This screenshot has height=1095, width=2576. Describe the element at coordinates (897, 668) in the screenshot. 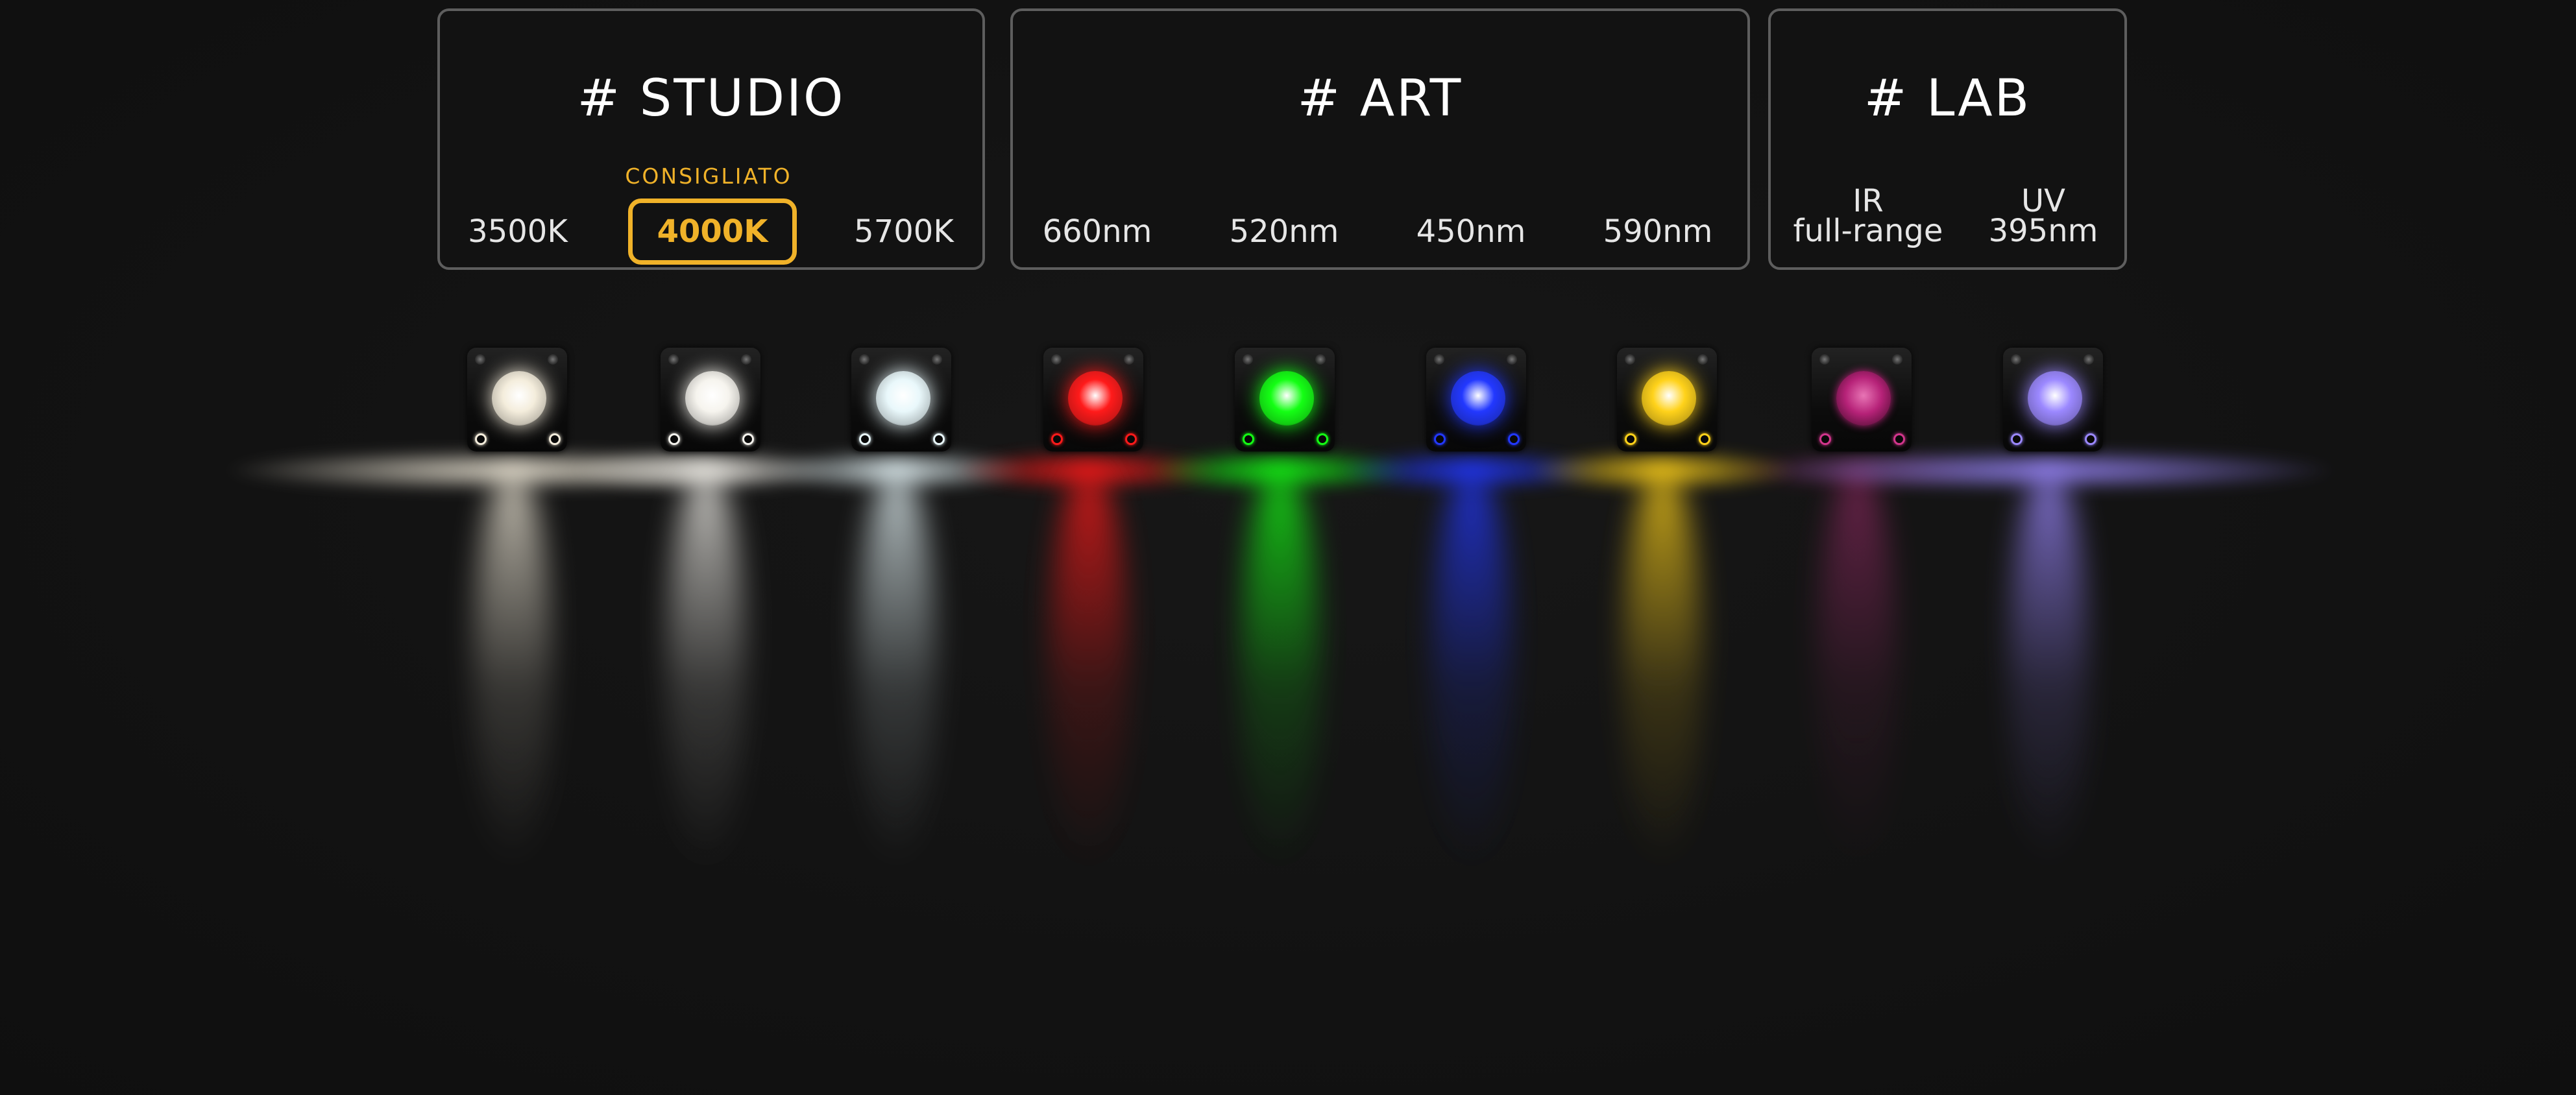

I see `reflection-5700k` at that location.